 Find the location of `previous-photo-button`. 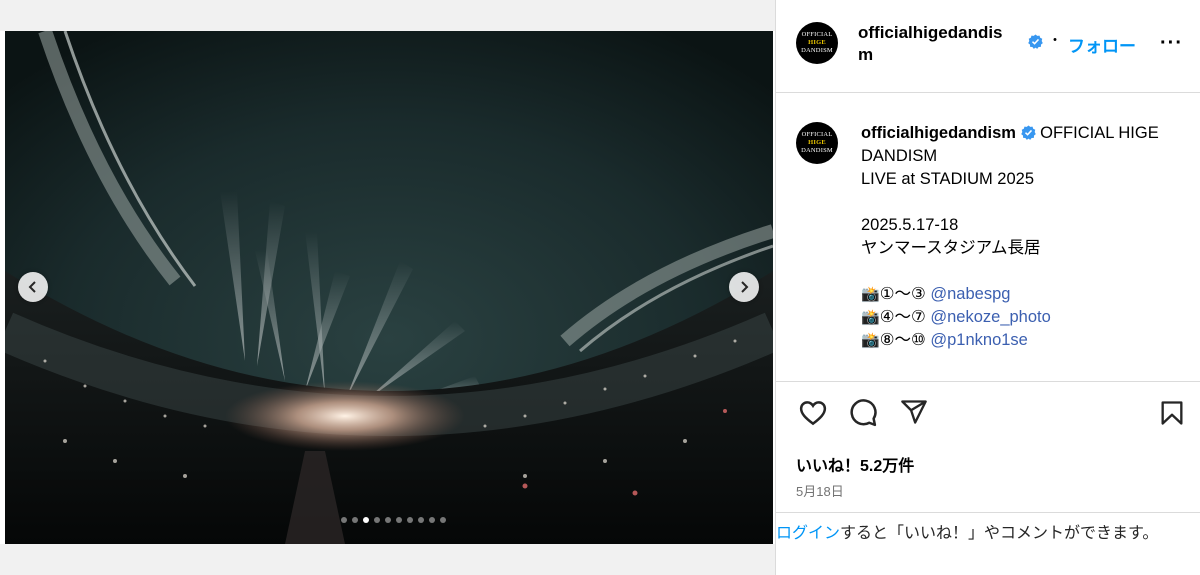

previous-photo-button is located at coordinates (33, 287).